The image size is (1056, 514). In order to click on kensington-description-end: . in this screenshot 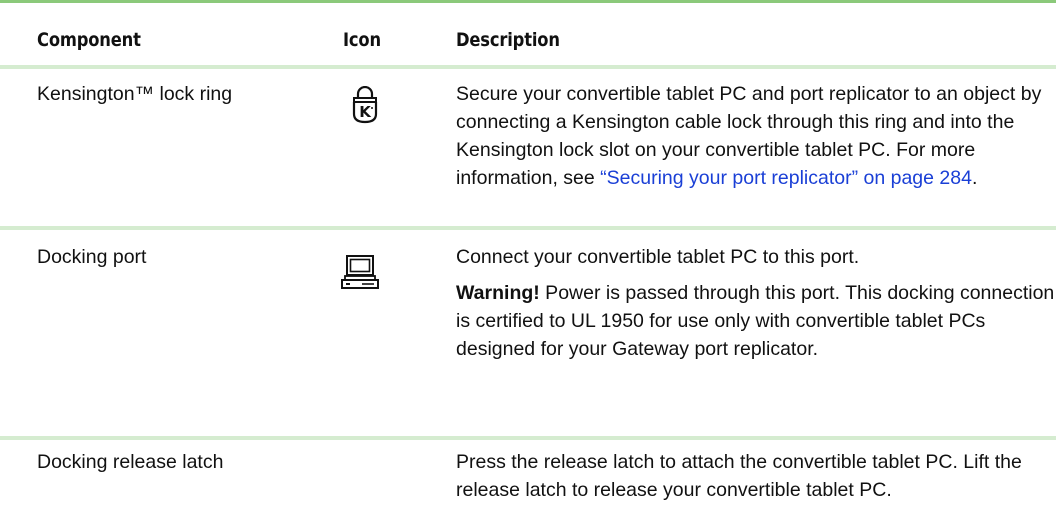, I will do `click(974, 178)`.